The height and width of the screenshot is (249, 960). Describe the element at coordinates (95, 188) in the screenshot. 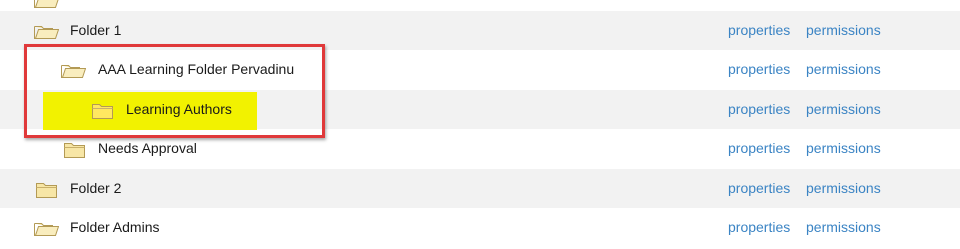

I see `folder-name-link: Folder 2` at that location.